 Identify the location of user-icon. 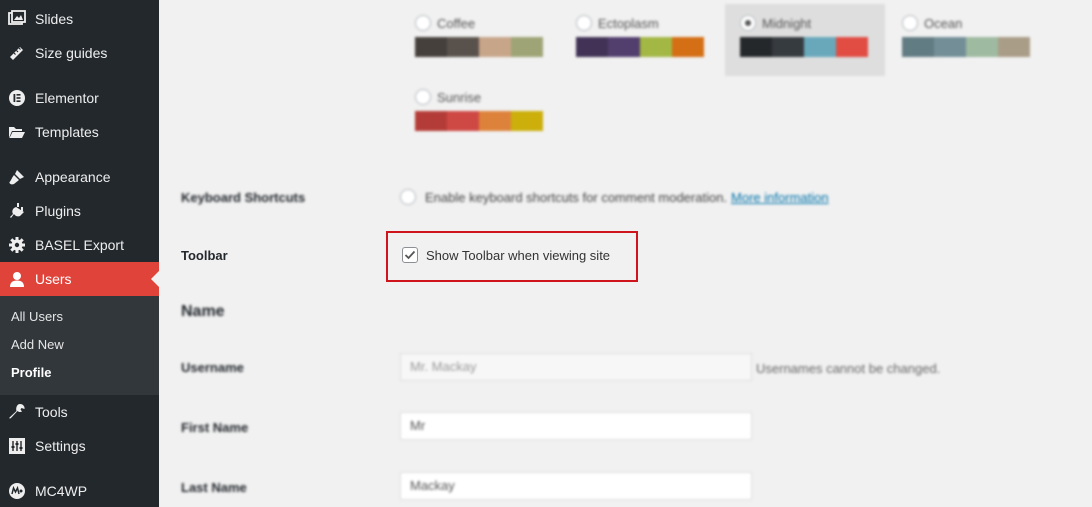
(17, 279).